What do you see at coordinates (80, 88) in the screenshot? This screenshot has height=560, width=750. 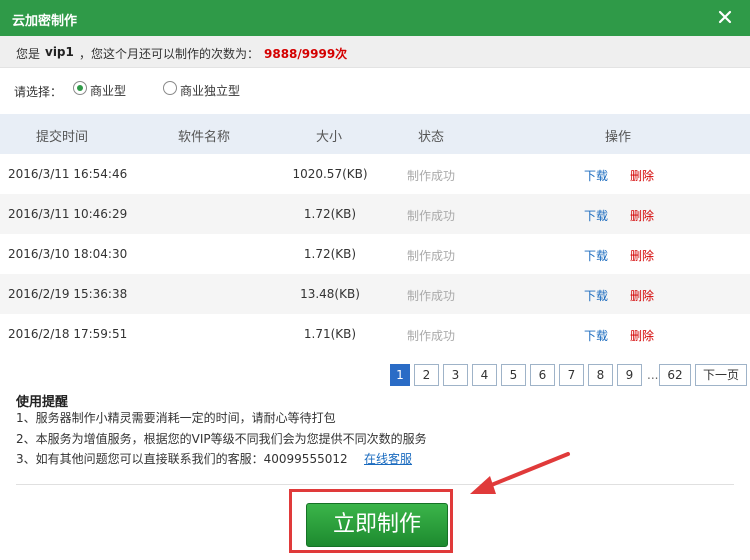 I see `radio-selected-icon` at bounding box center [80, 88].